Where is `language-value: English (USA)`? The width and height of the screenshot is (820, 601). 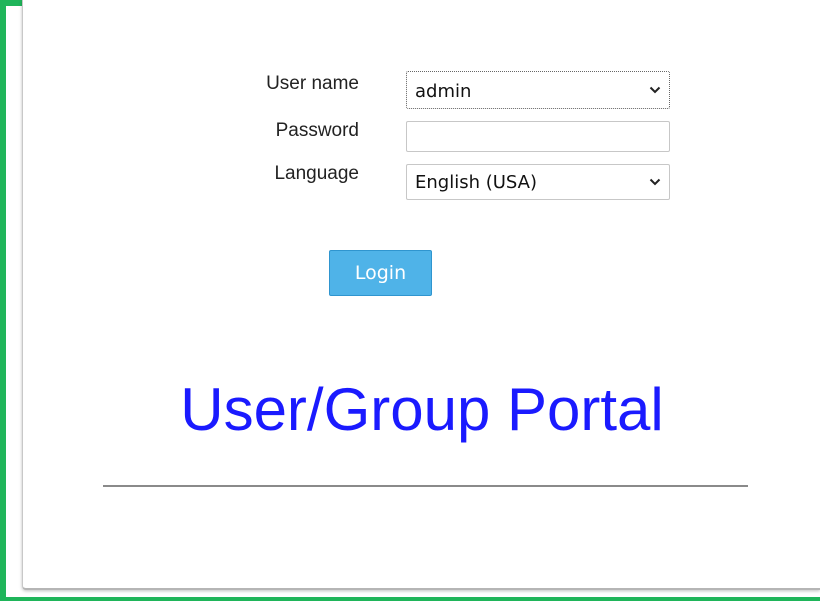 language-value: English (USA) is located at coordinates (476, 182).